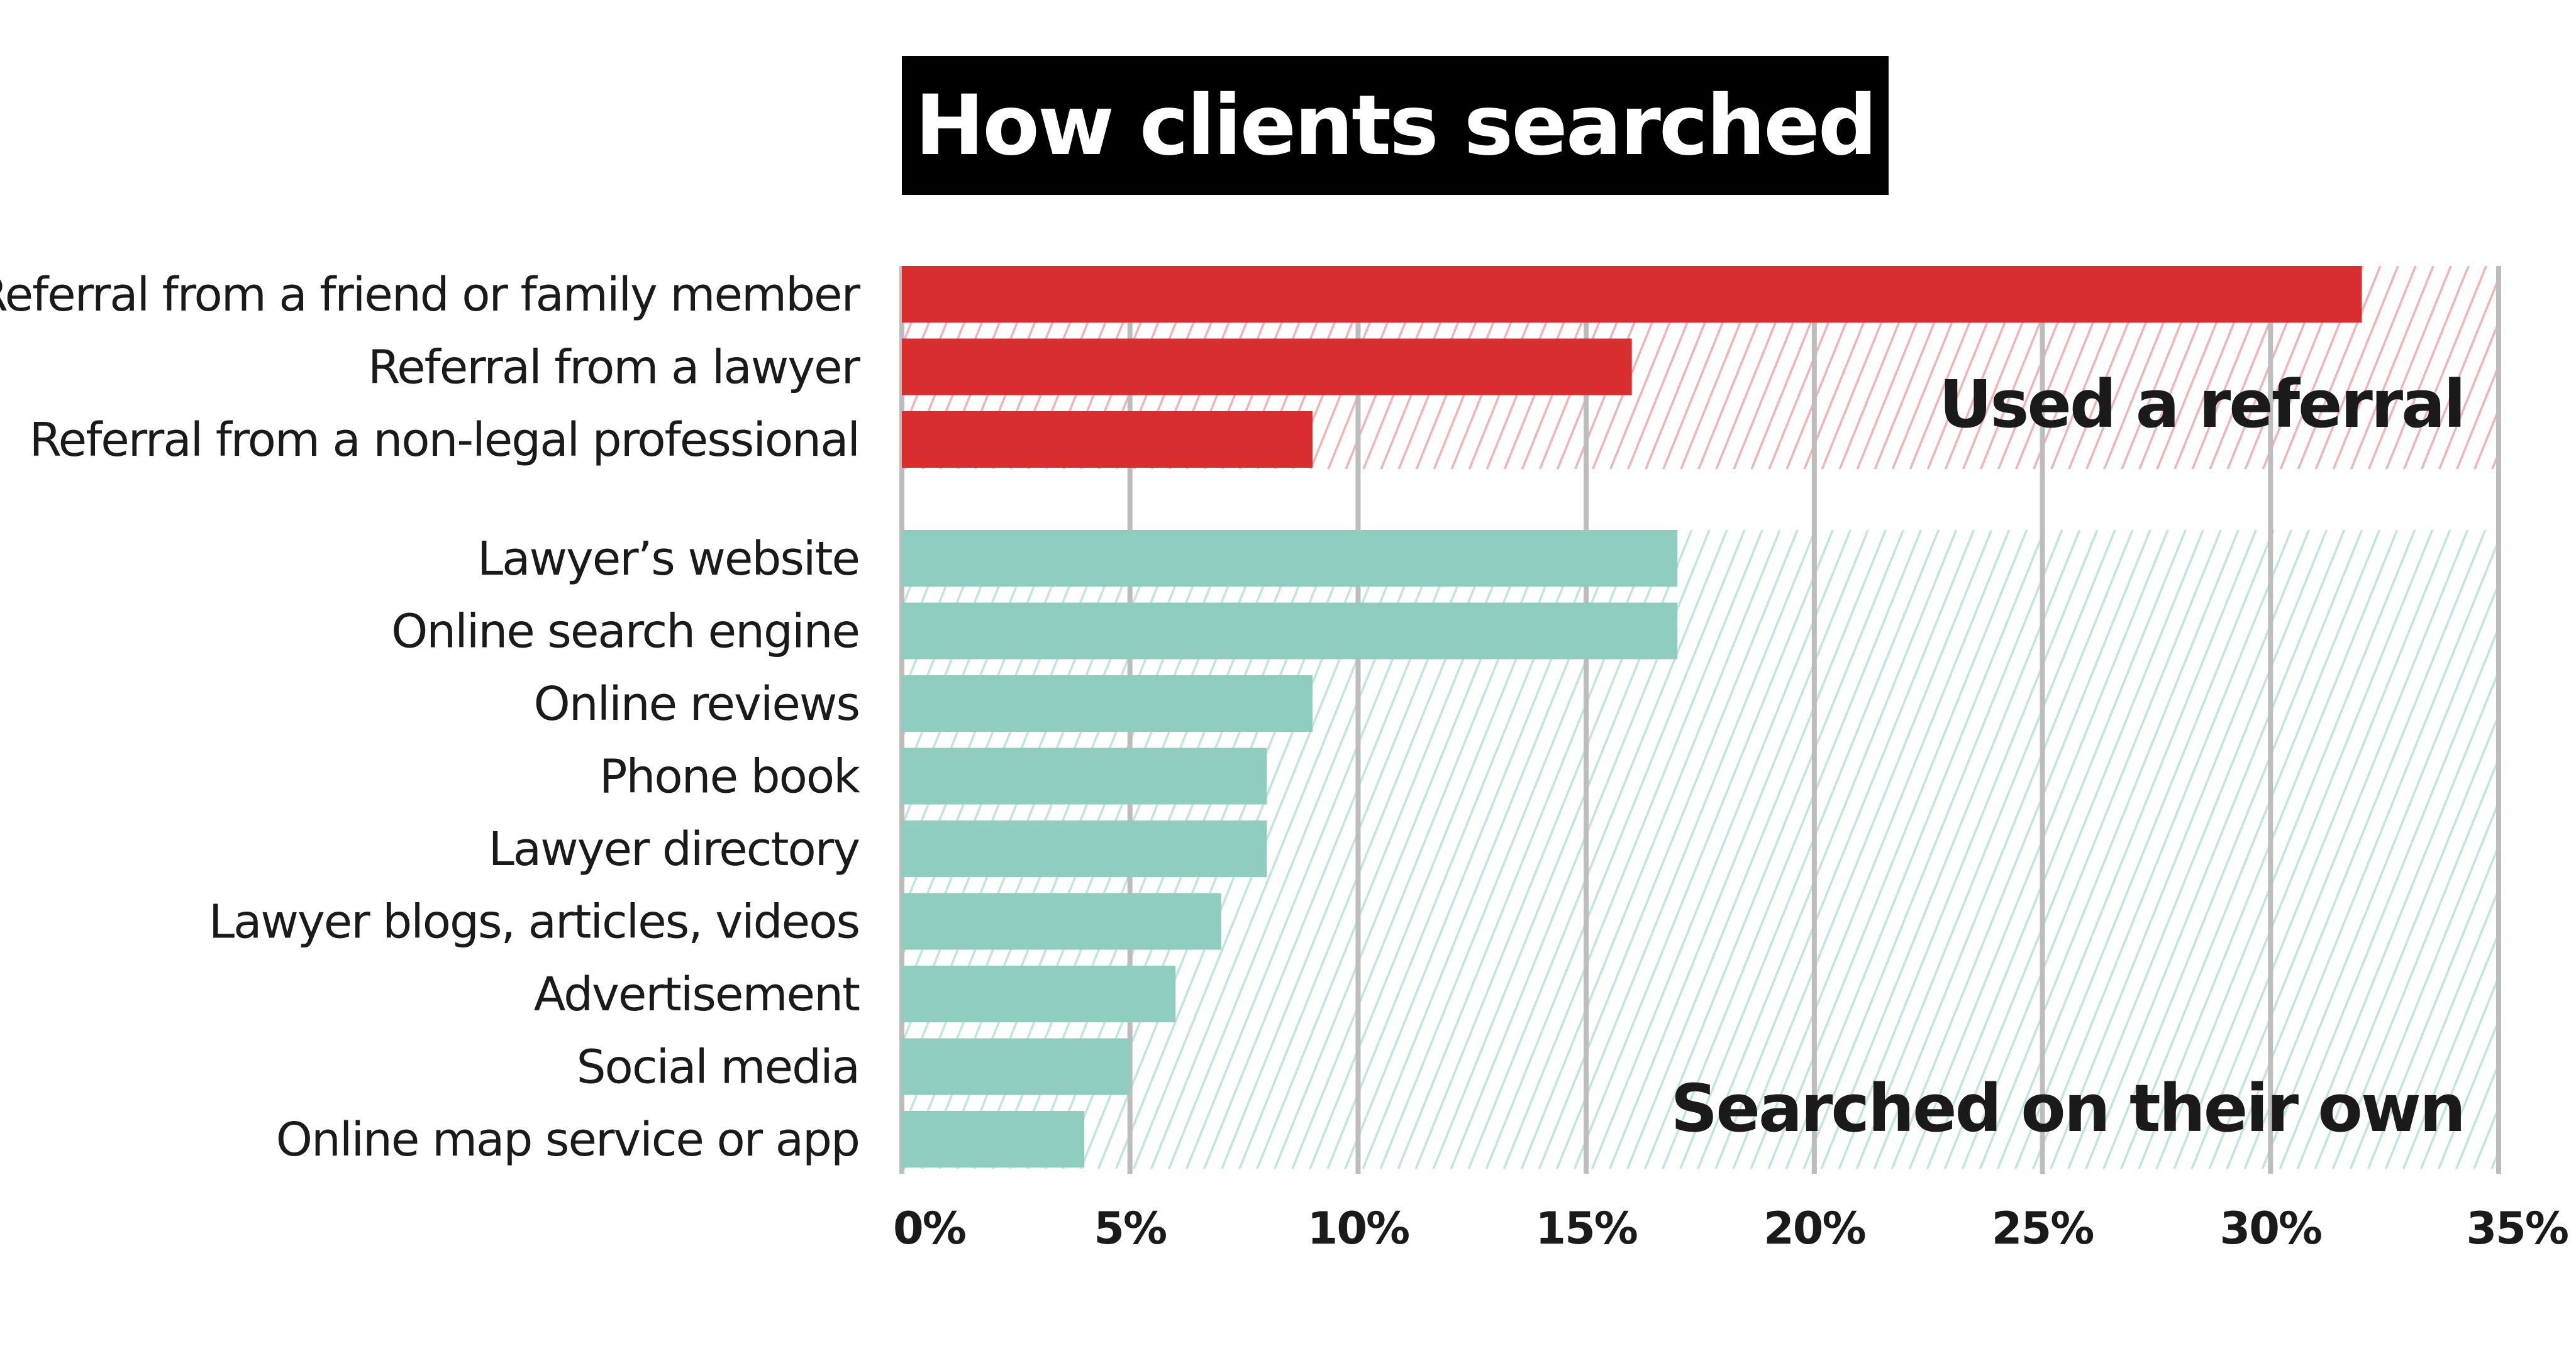  I want to click on category-label: Online reviews, so click(697, 704).